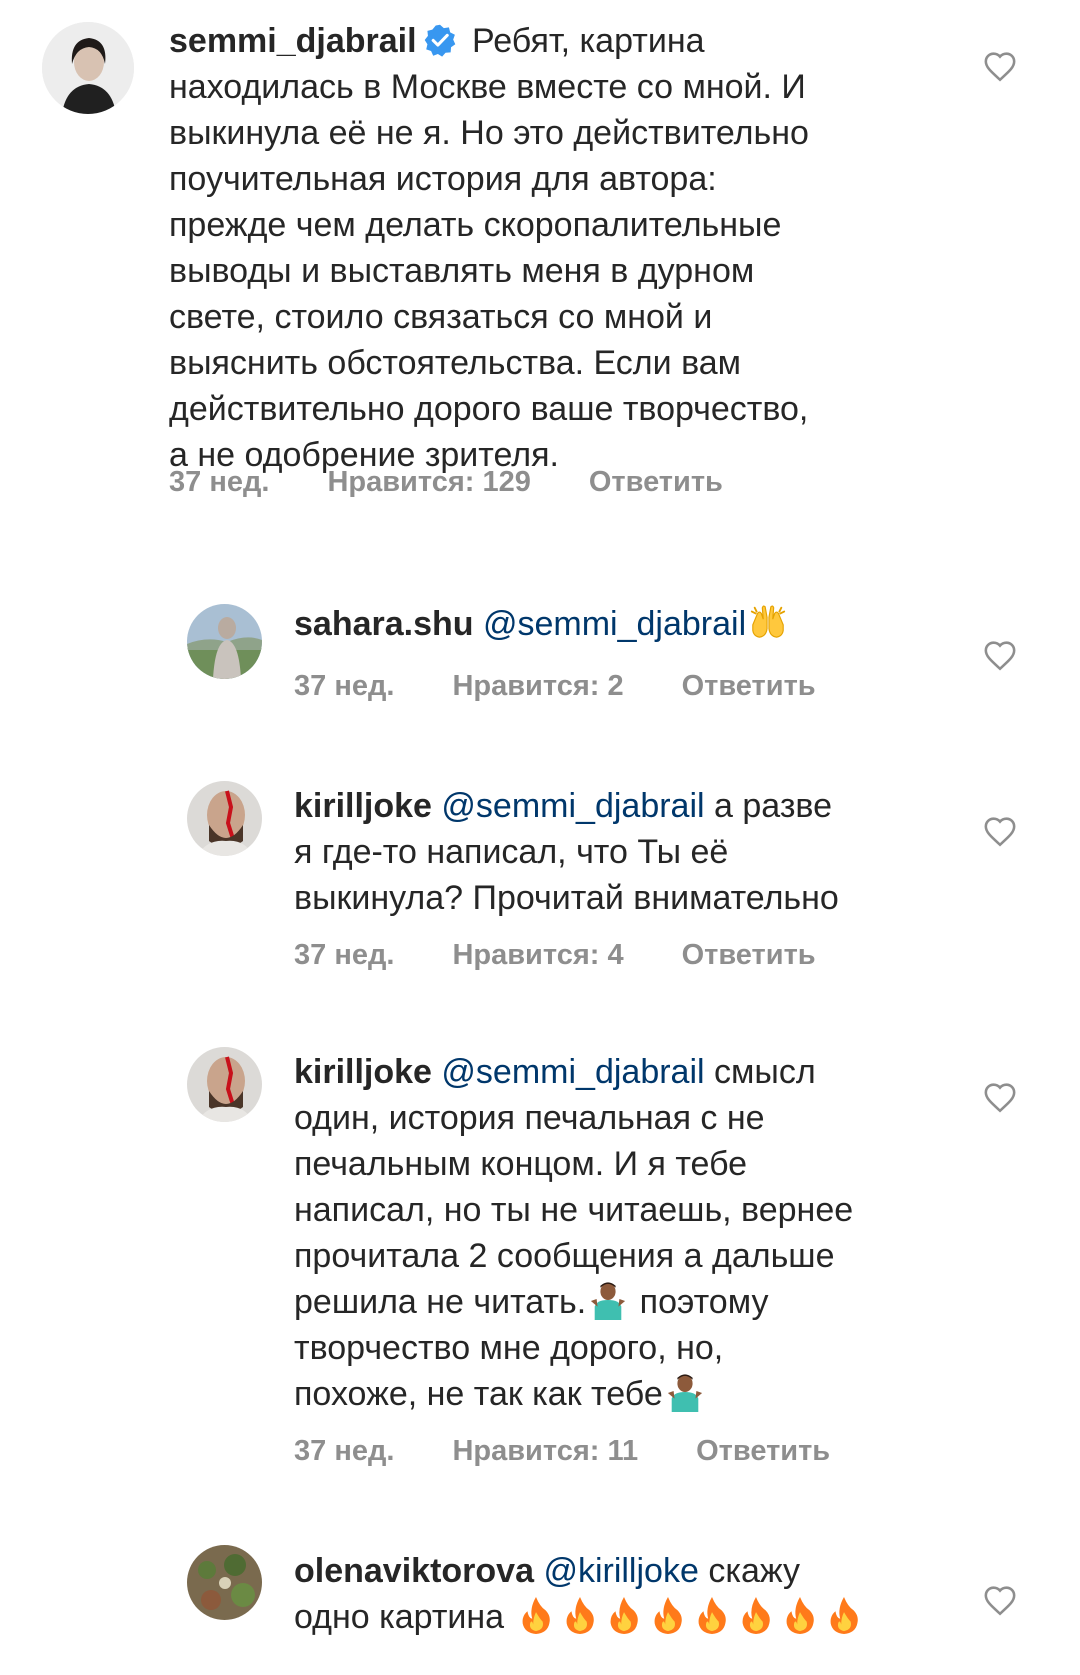  What do you see at coordinates (399, 1617) in the screenshot?
I see `comment-line: одно картина` at bounding box center [399, 1617].